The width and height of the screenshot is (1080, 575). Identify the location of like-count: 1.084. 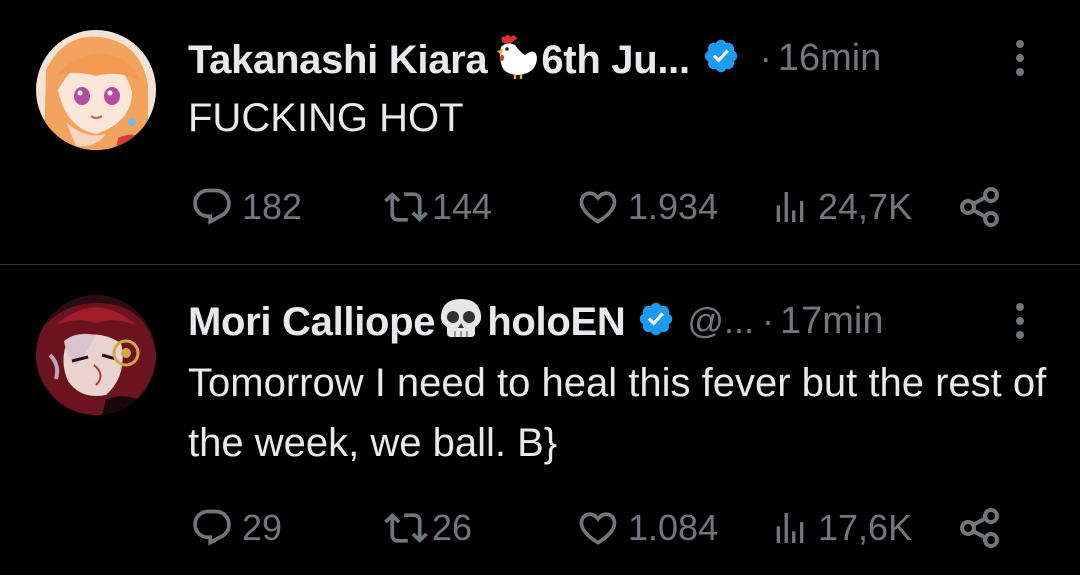
(673, 527).